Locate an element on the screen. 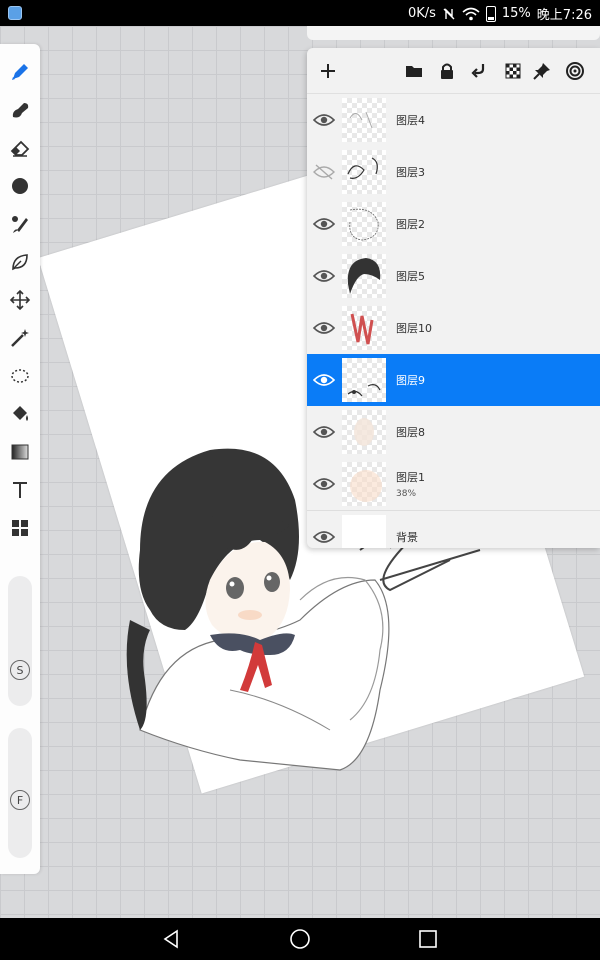 This screenshot has height=960, width=600. brush-flow-slider: F is located at coordinates (20, 793).